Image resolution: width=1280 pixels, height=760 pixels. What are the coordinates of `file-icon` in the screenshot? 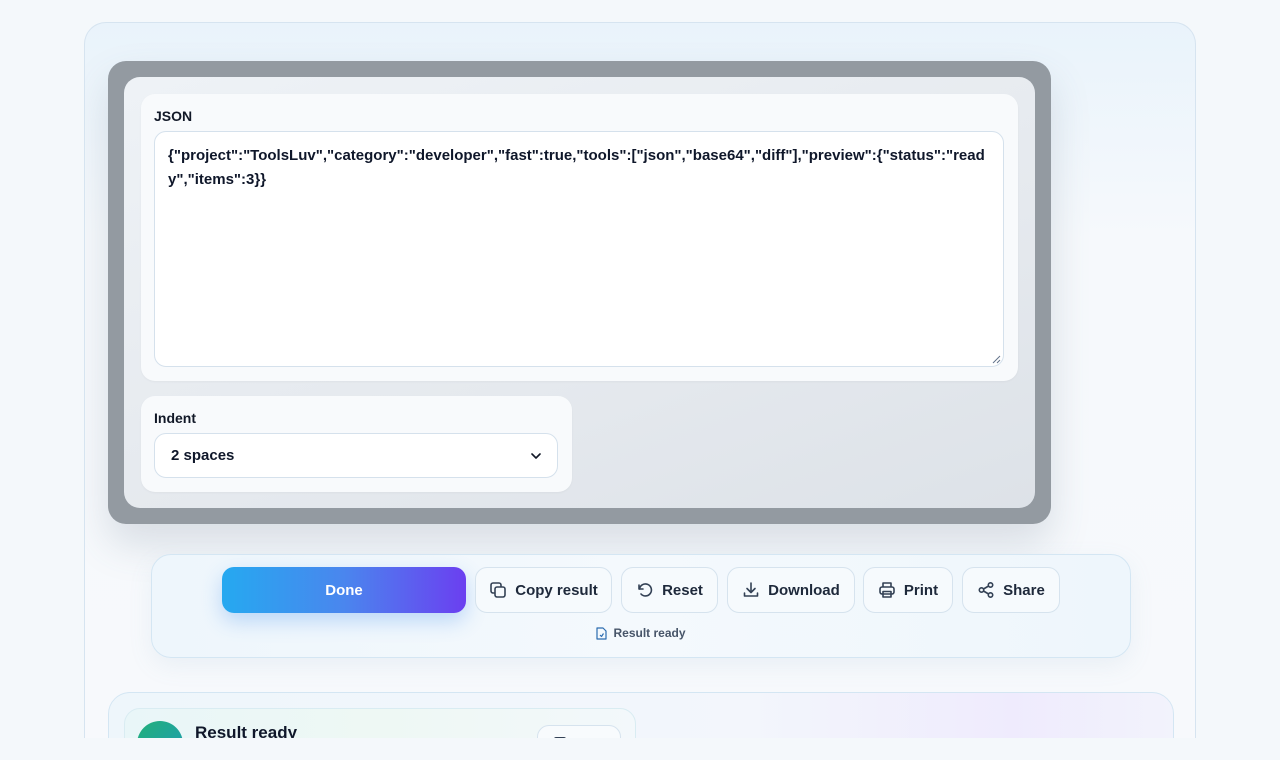 It's located at (602, 633).